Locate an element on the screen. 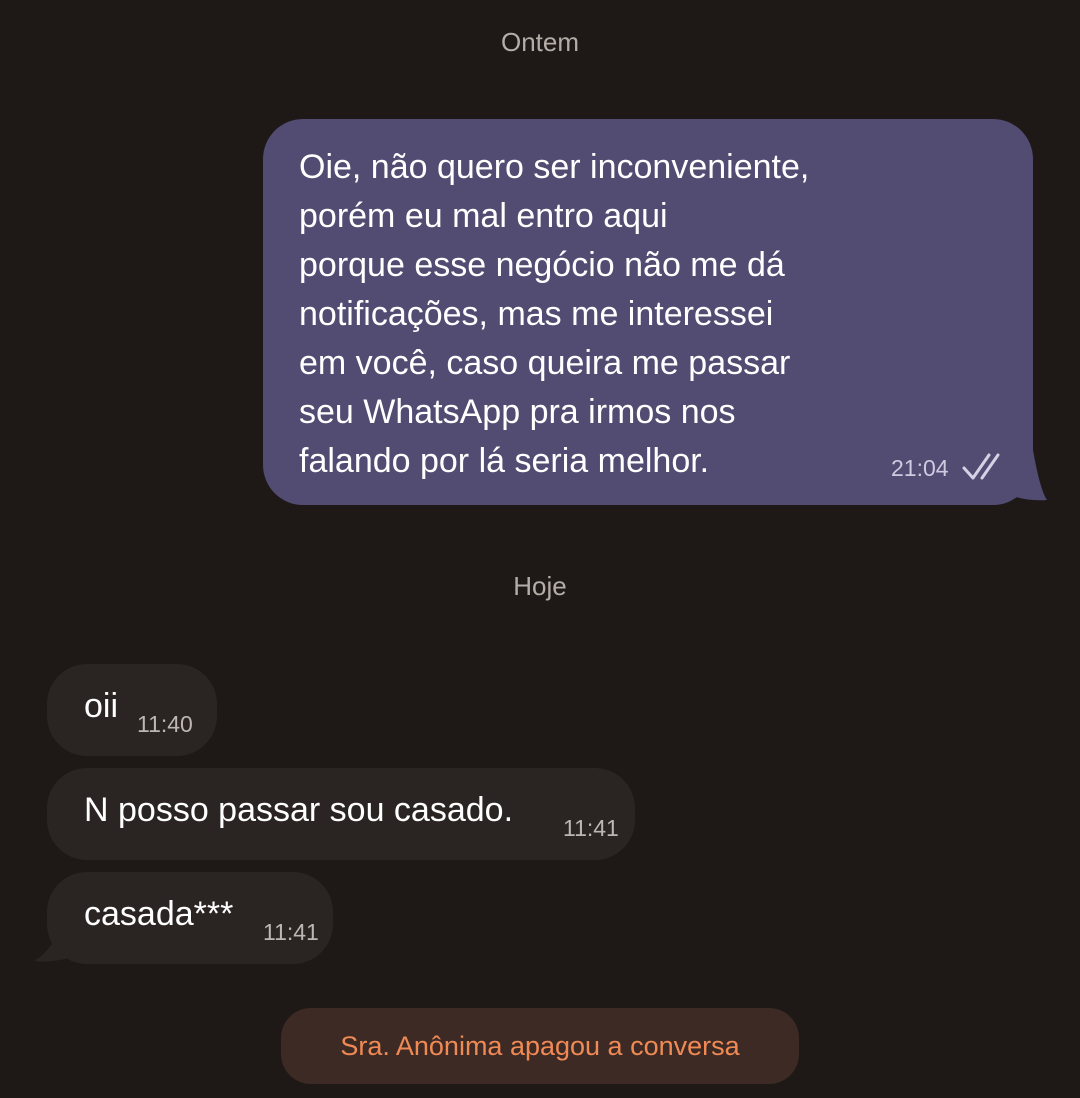  outgoing-message-time: 21:04 is located at coordinates (920, 468).